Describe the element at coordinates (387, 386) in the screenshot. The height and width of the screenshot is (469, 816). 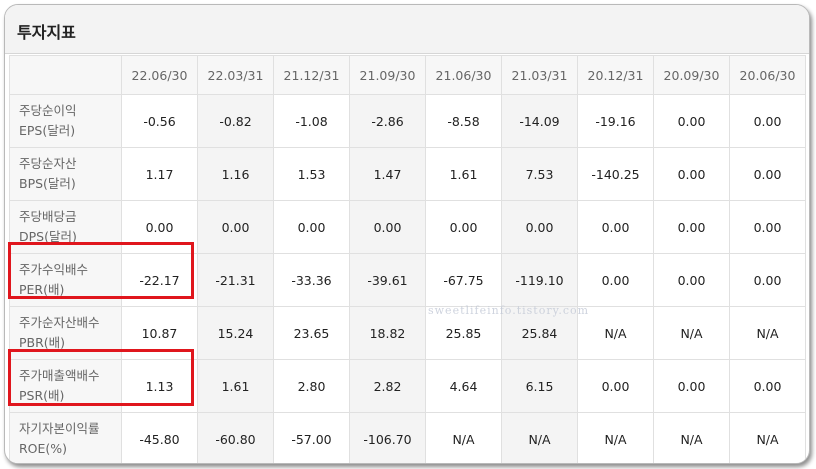
I see `table-cell: 2.82` at that location.